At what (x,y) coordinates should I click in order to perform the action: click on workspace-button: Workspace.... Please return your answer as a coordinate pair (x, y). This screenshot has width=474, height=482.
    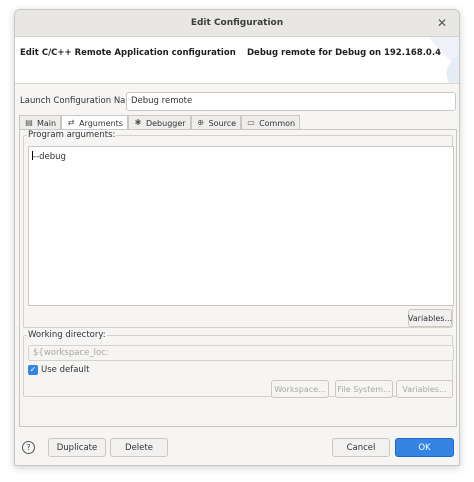
    Looking at the image, I should click on (300, 389).